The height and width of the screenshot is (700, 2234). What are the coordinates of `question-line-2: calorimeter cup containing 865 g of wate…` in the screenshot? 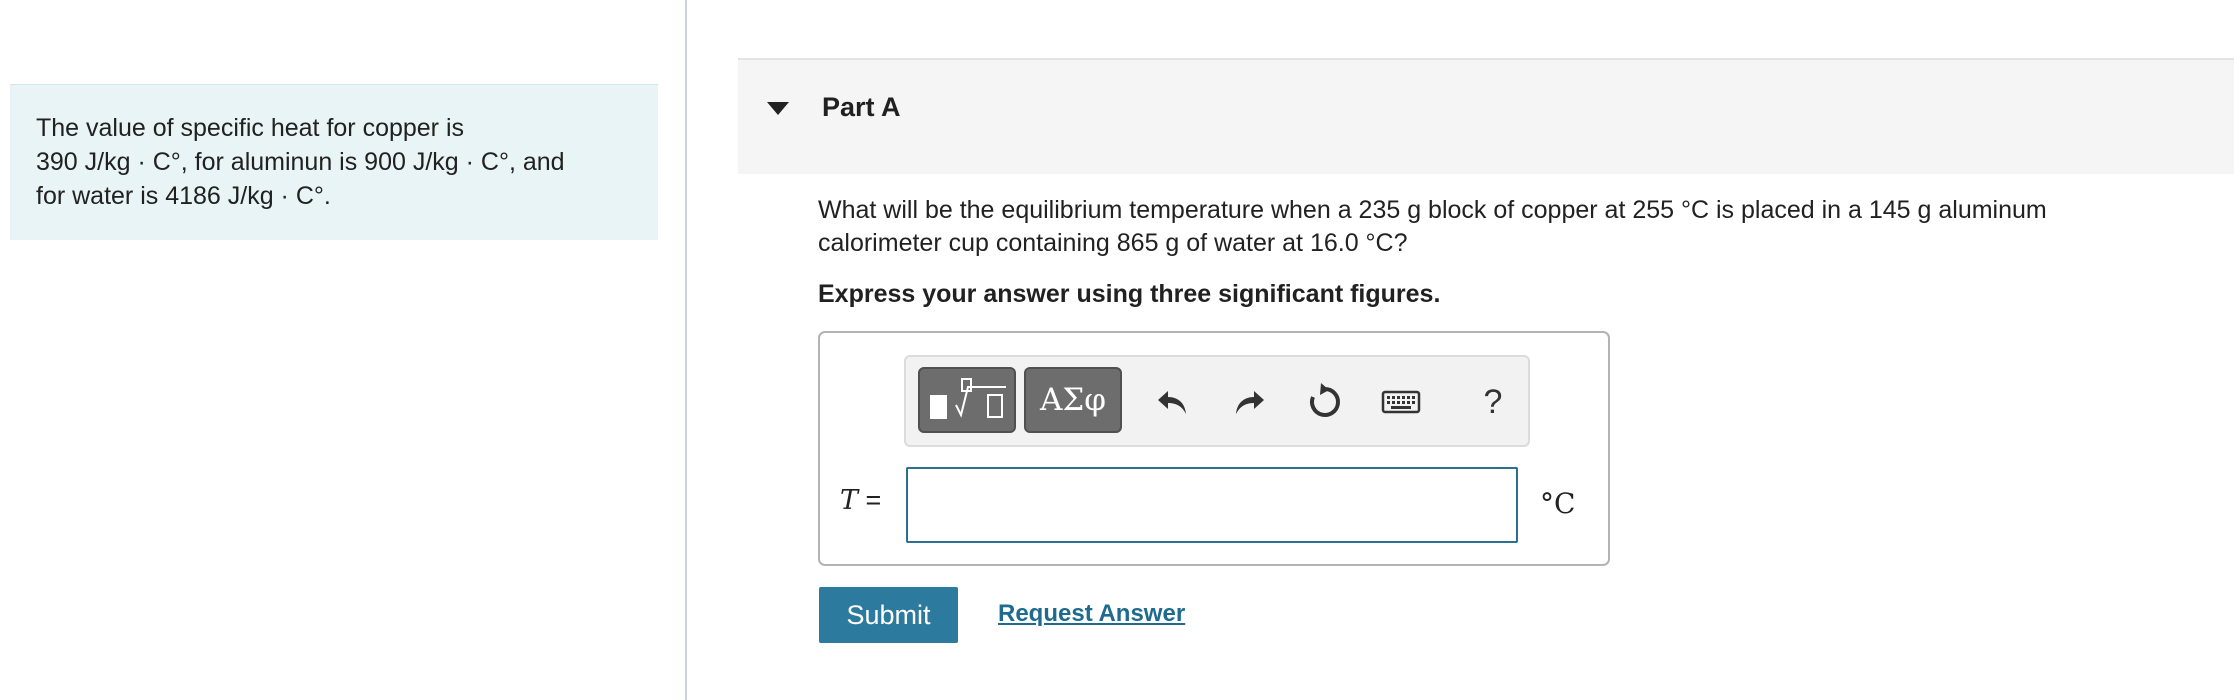 It's located at (1113, 243).